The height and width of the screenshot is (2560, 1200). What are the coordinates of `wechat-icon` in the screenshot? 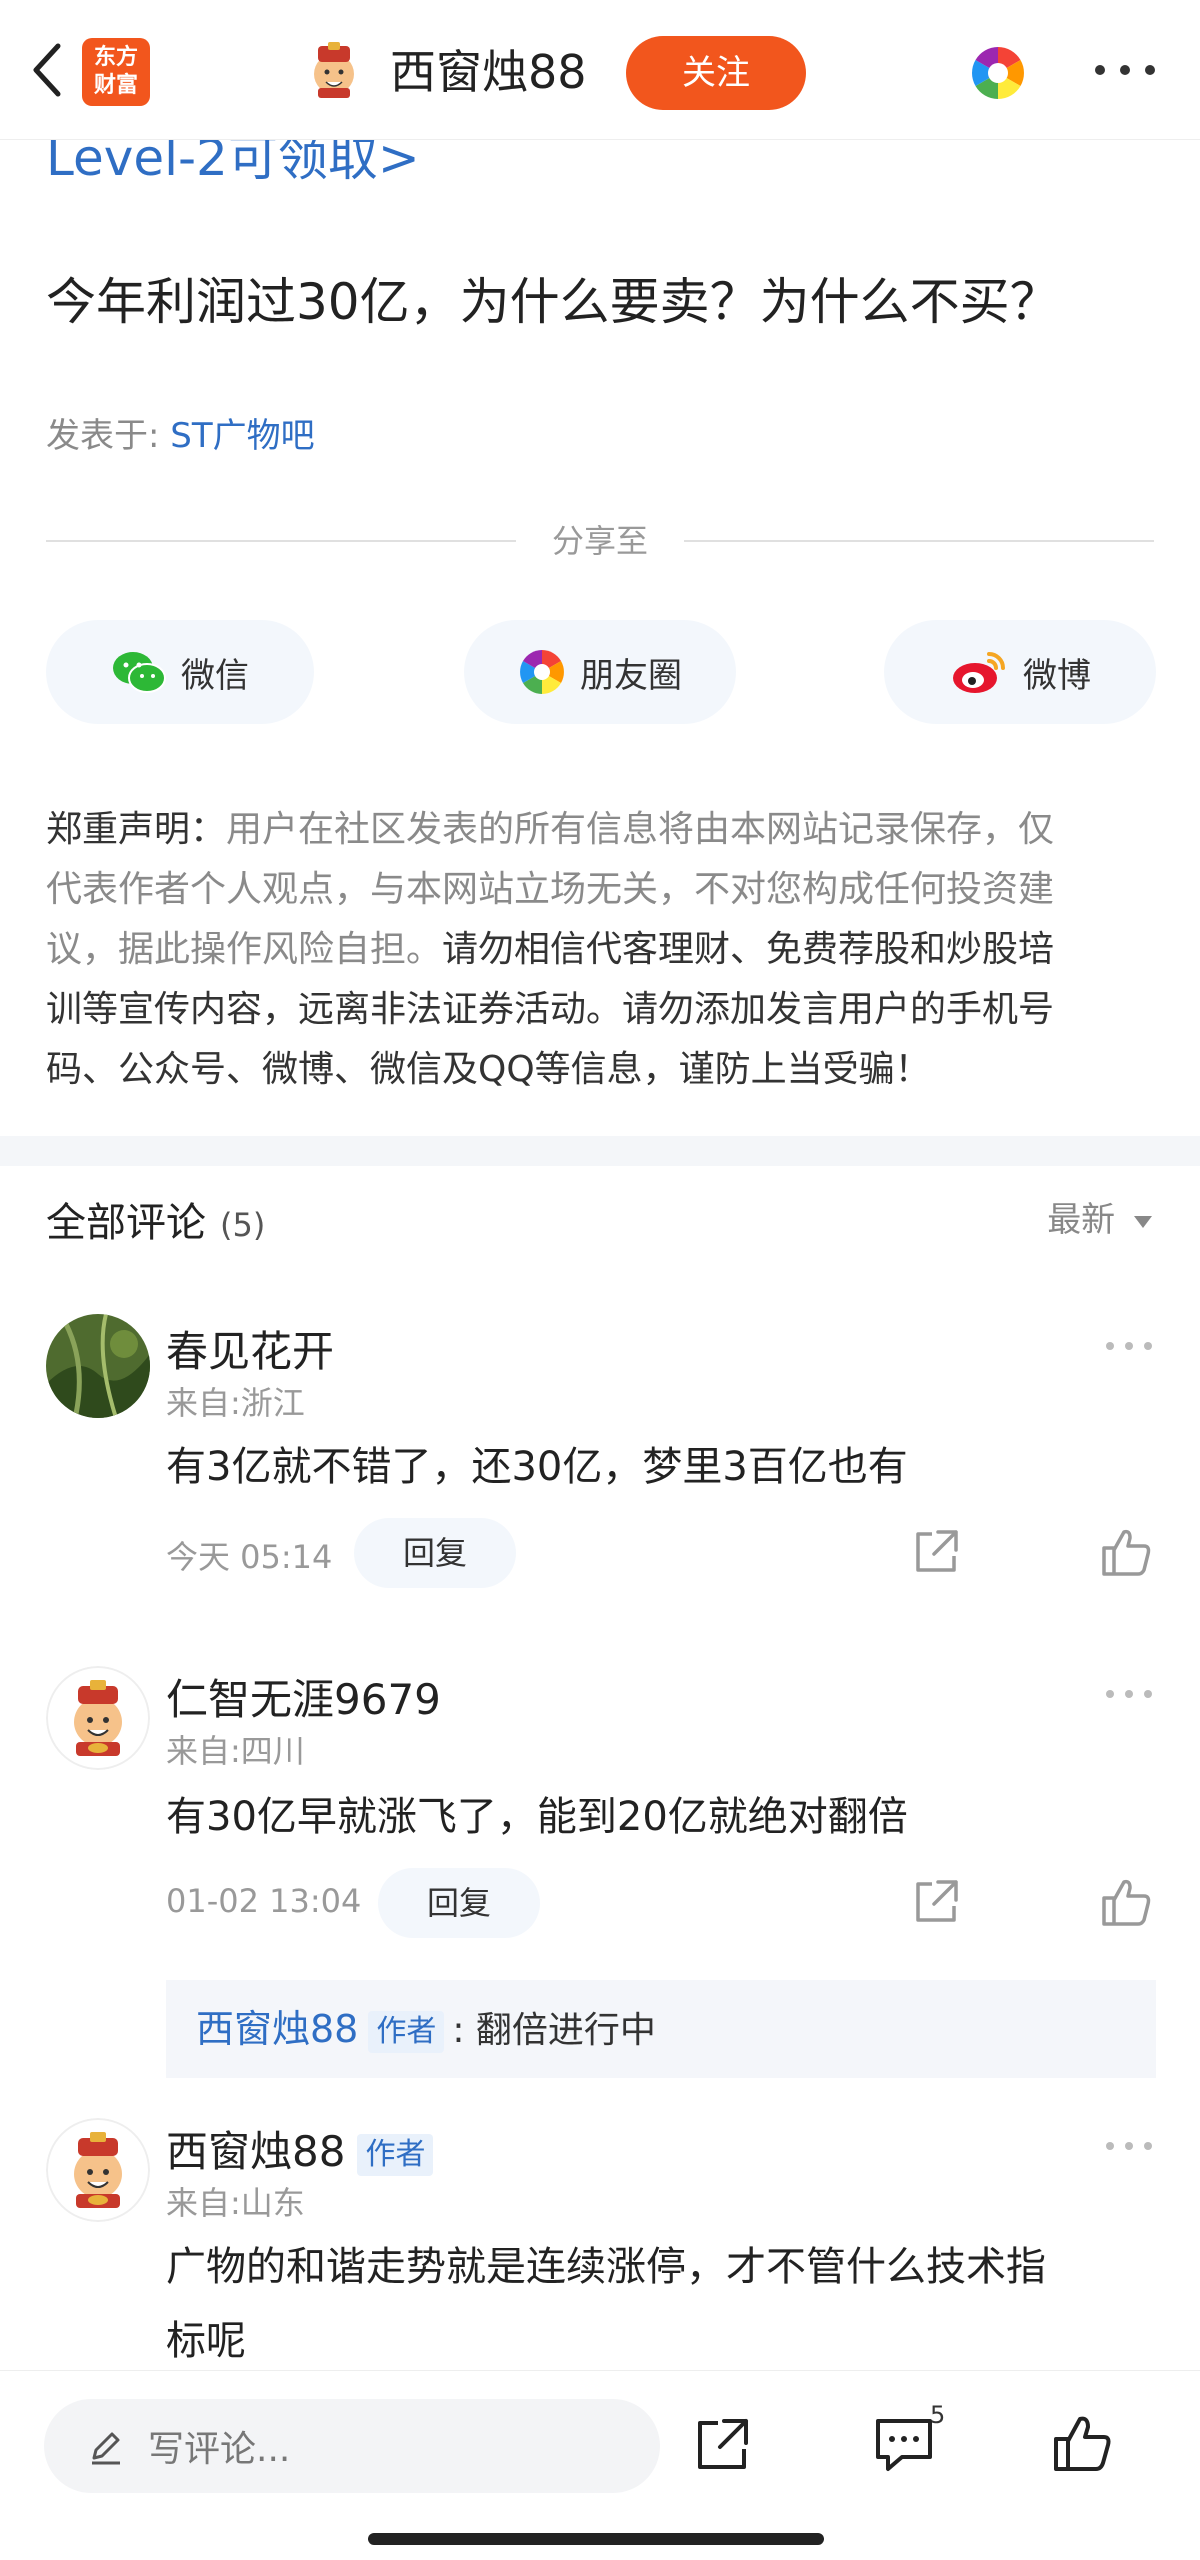 It's located at (139, 672).